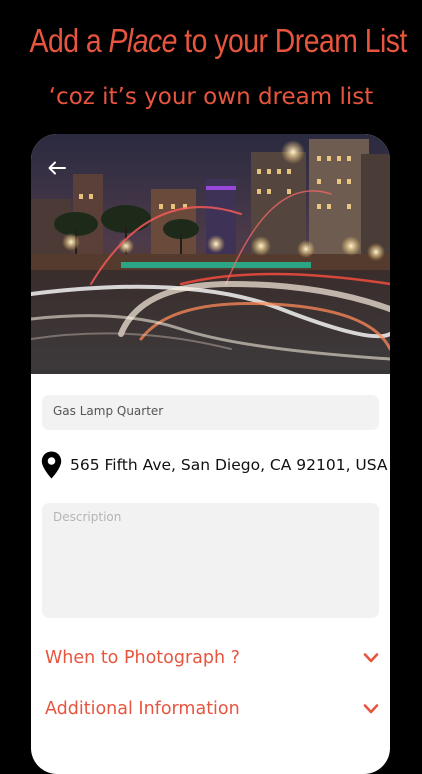  I want to click on additional-information-section: Additional Information, so click(212, 709).